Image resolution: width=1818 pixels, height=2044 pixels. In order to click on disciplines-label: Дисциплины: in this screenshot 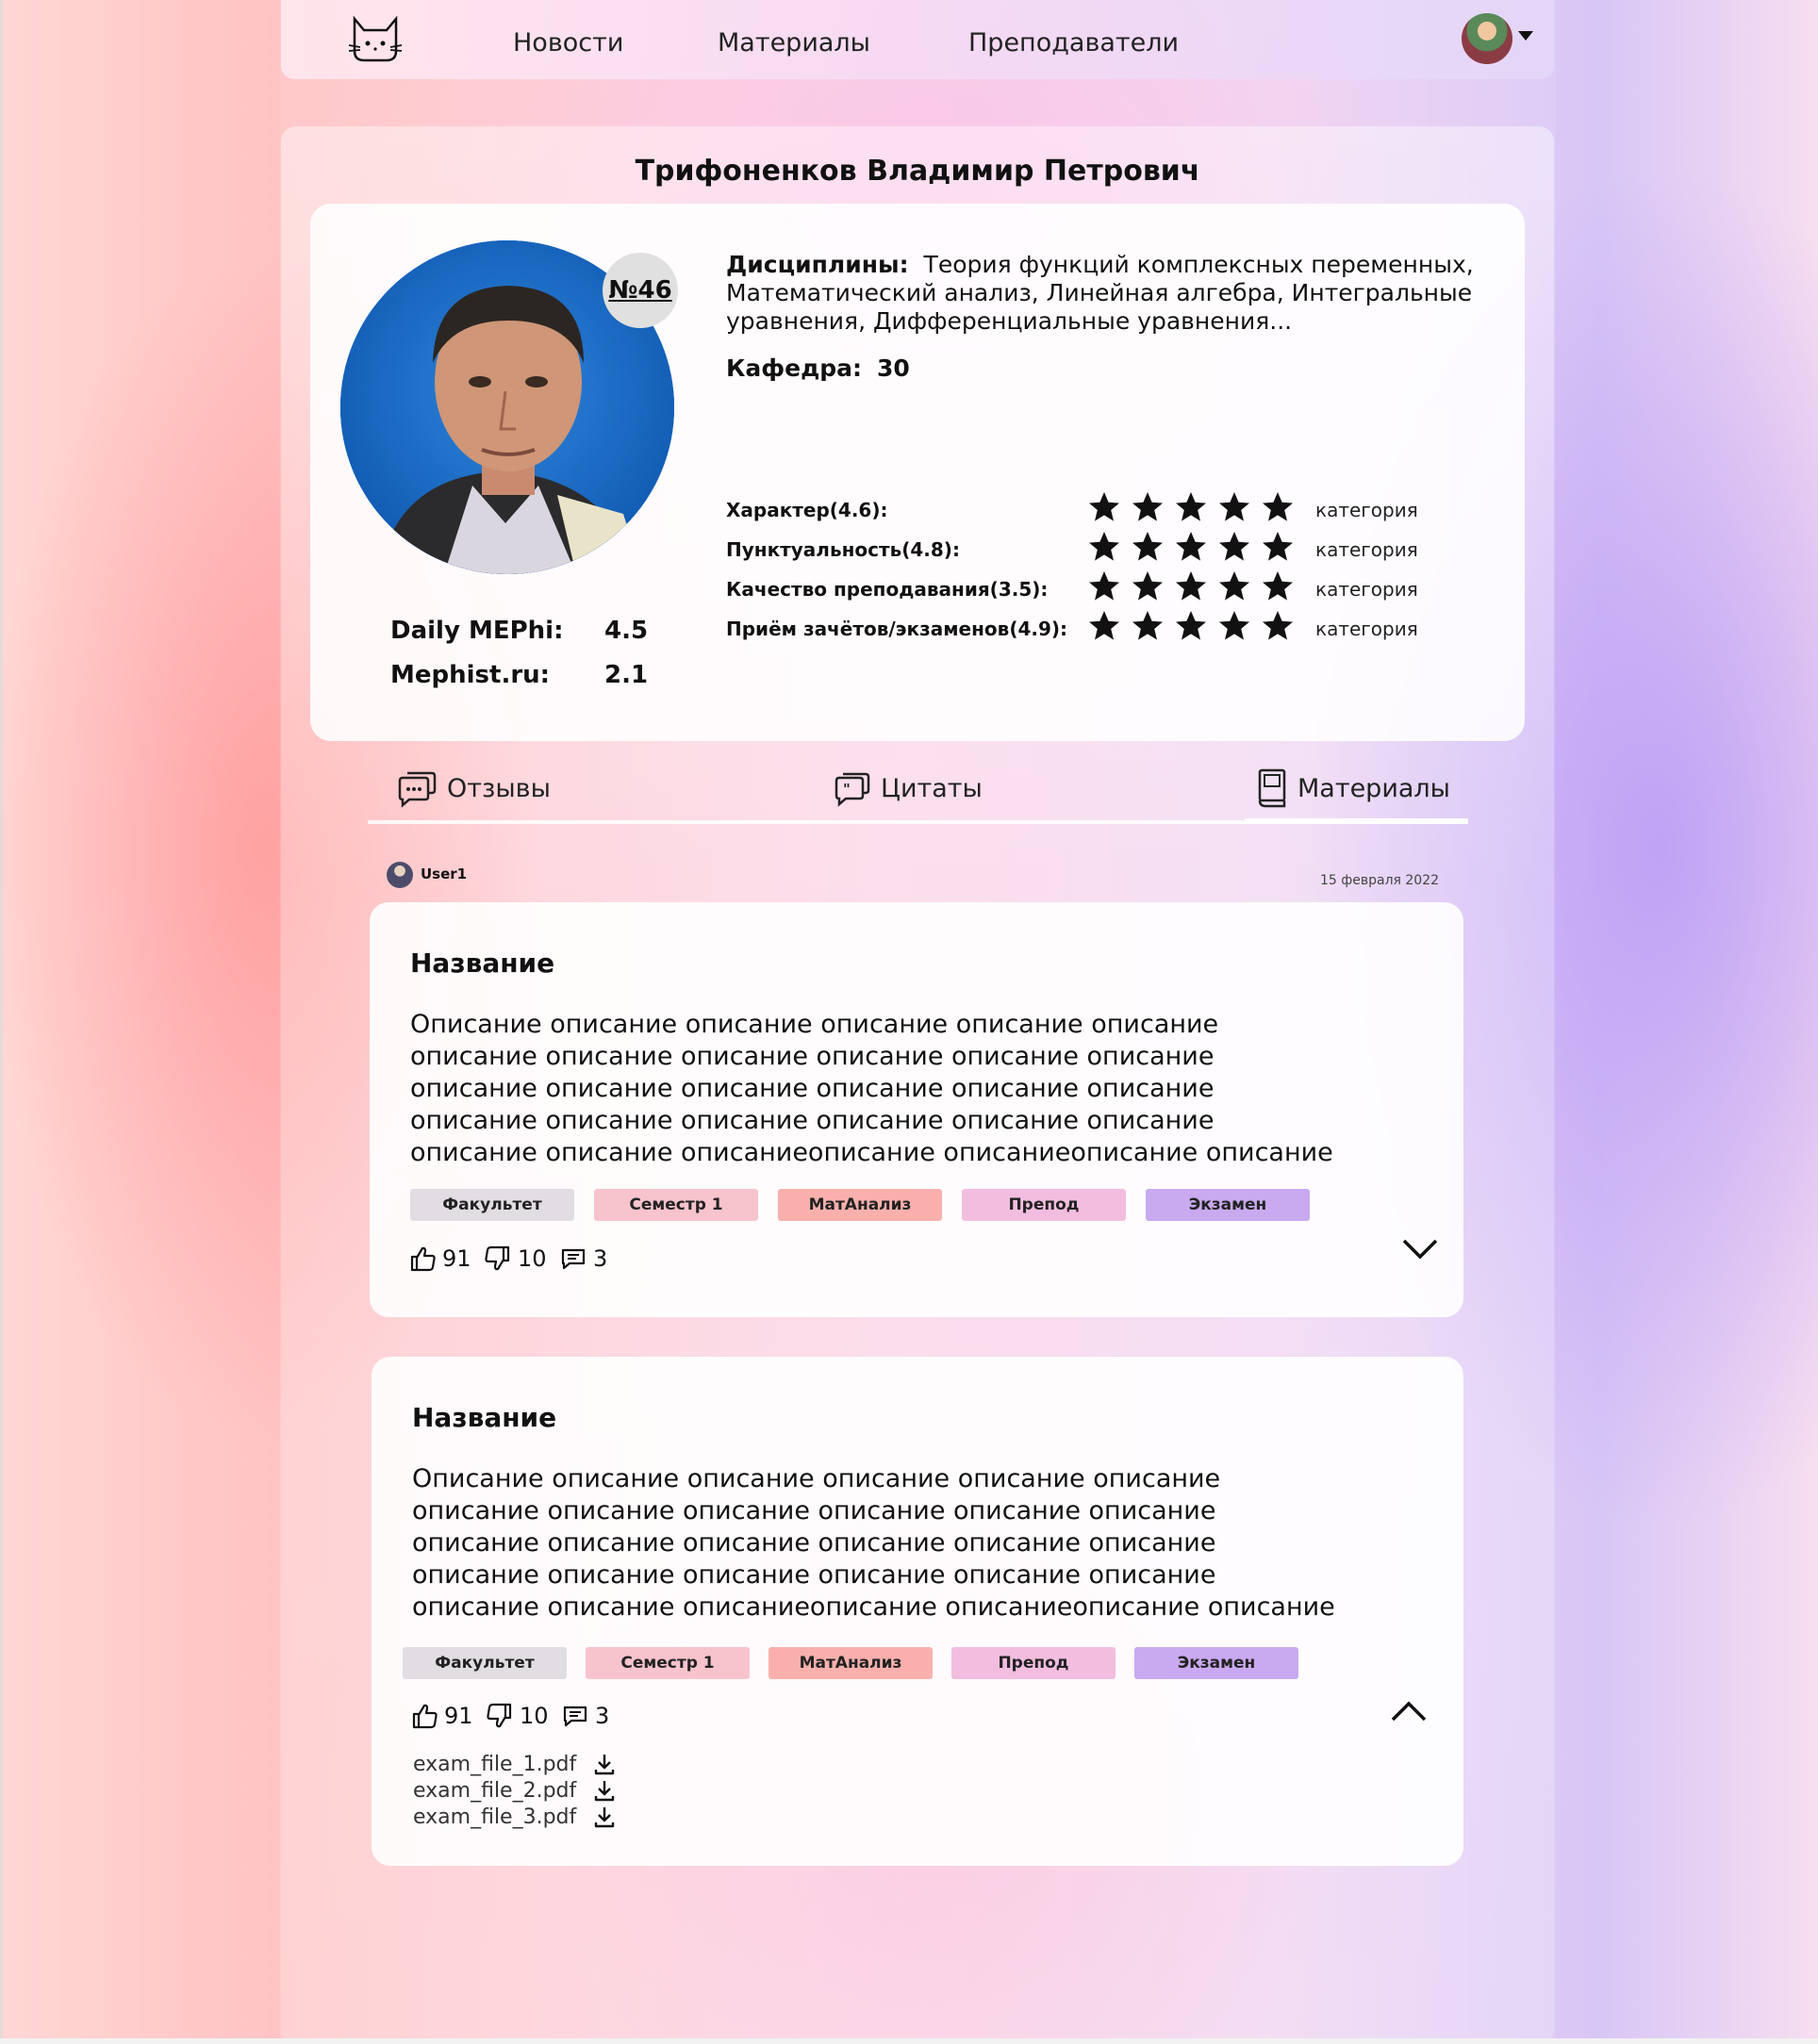, I will do `click(817, 264)`.